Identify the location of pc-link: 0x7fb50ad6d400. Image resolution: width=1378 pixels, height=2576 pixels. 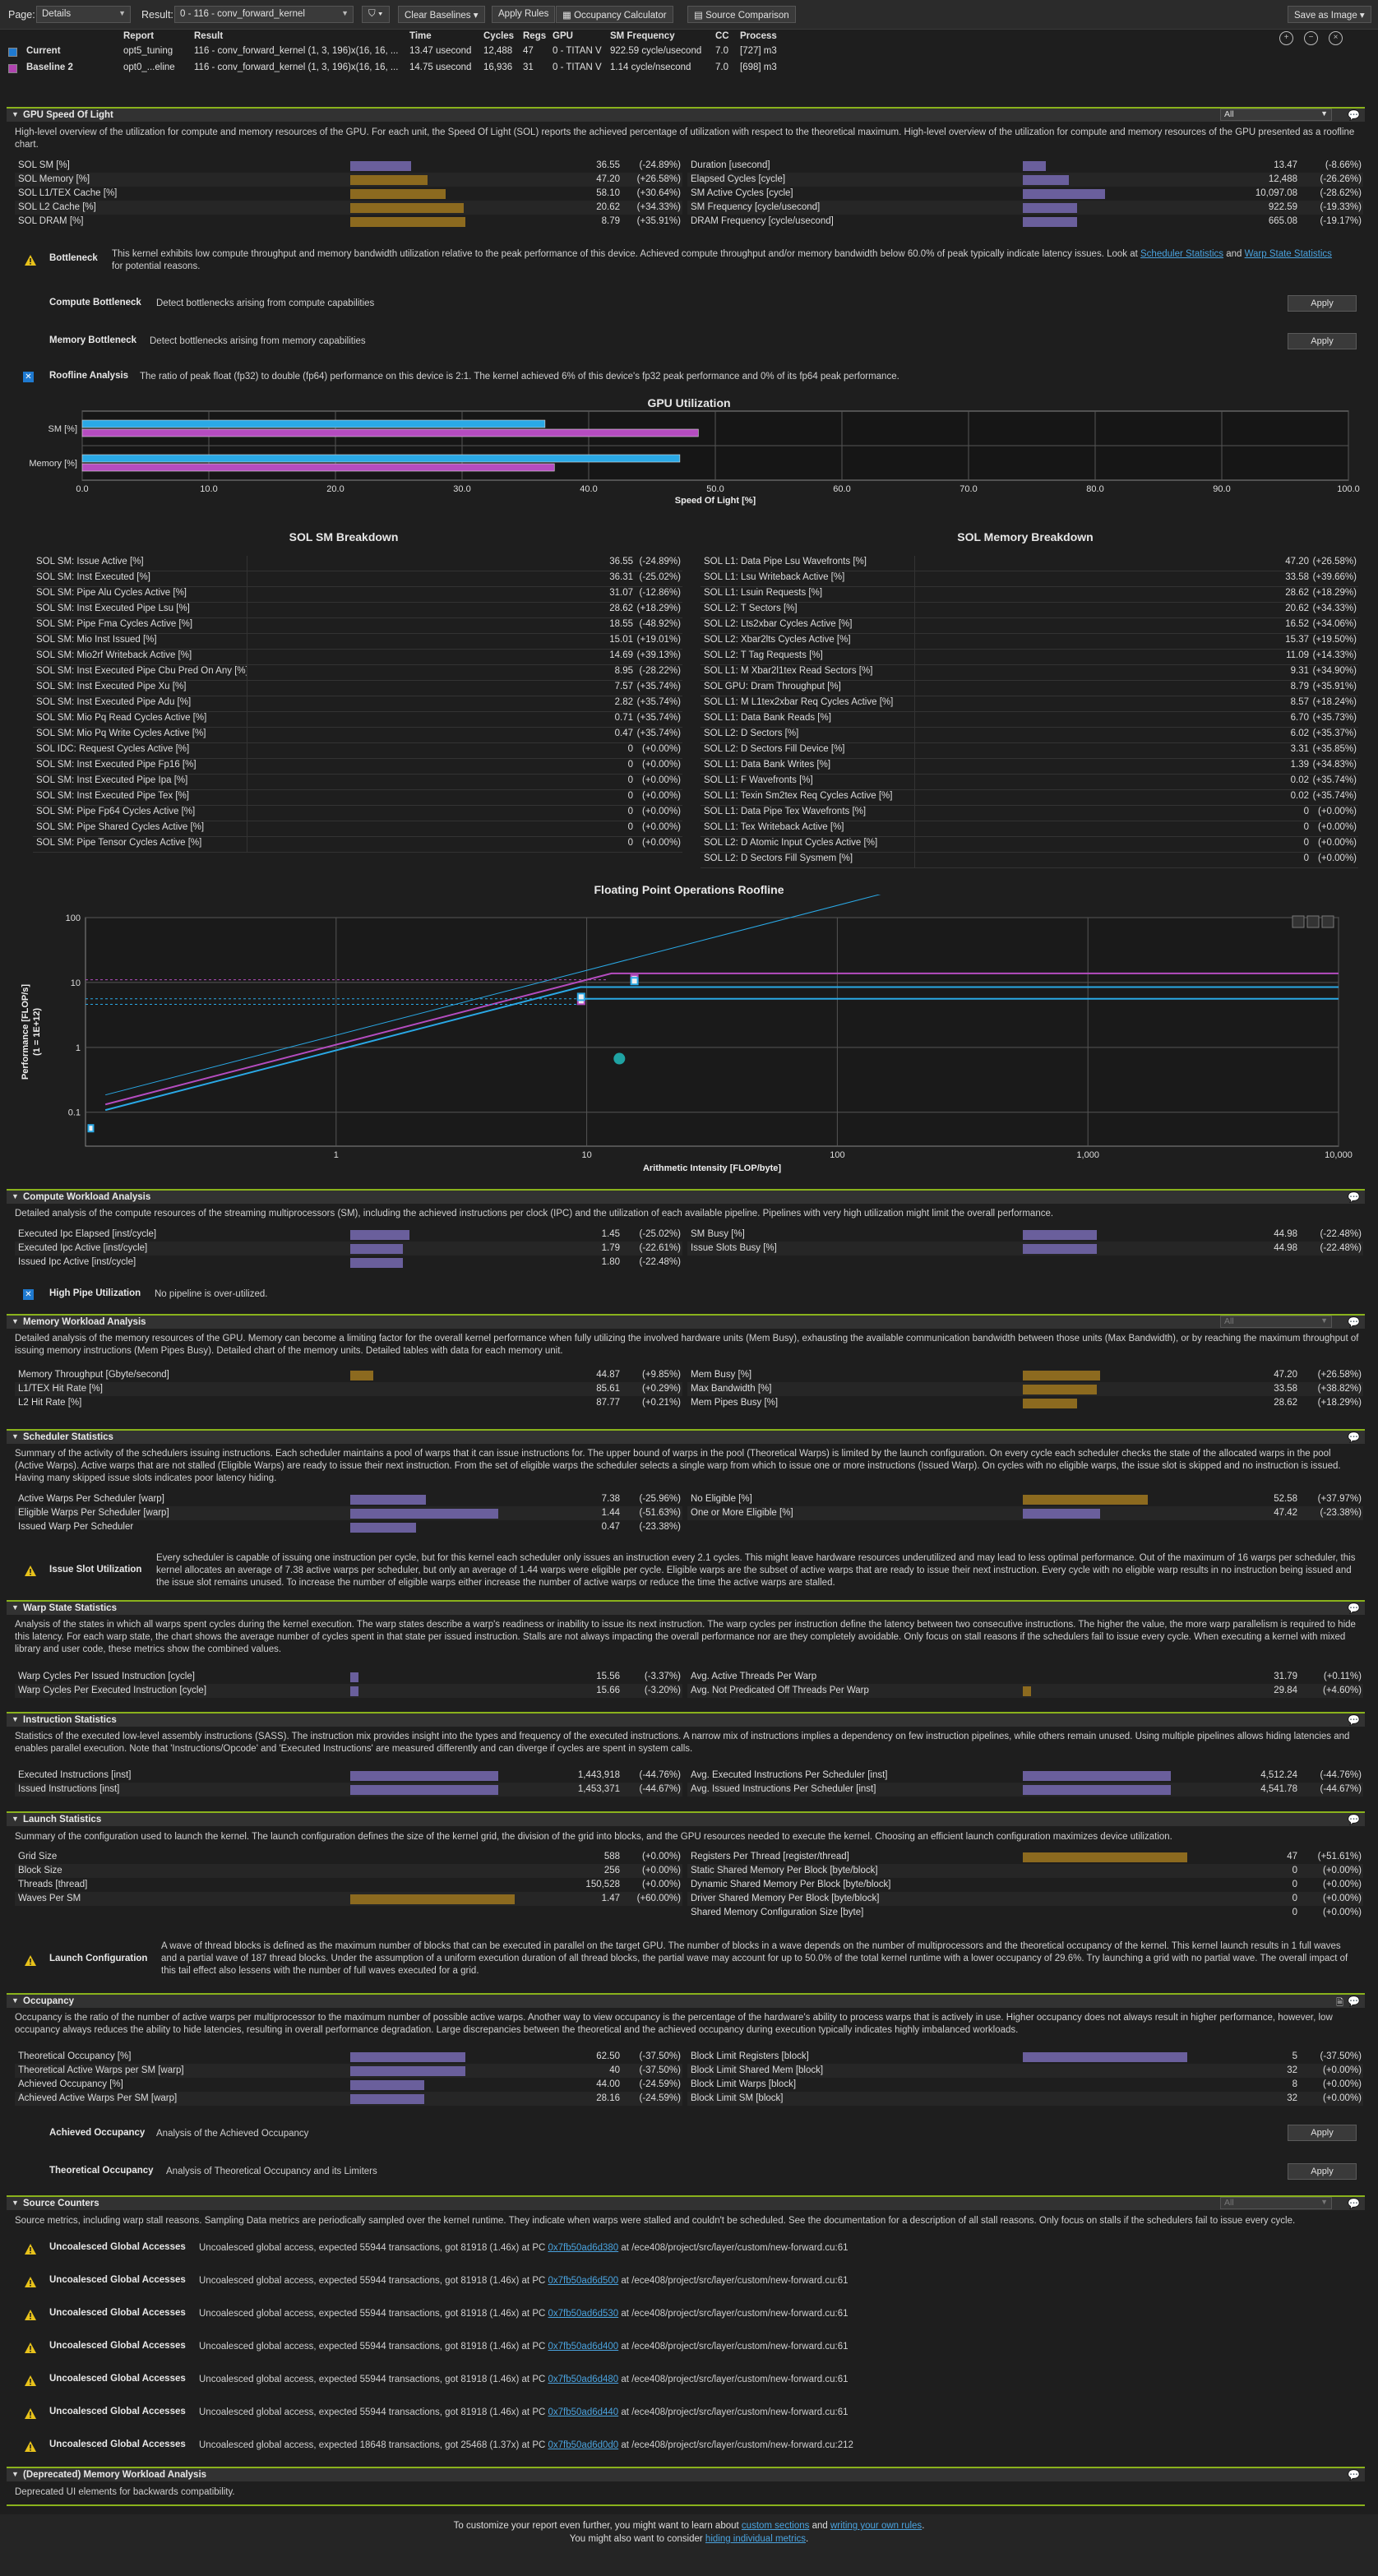
(583, 2347).